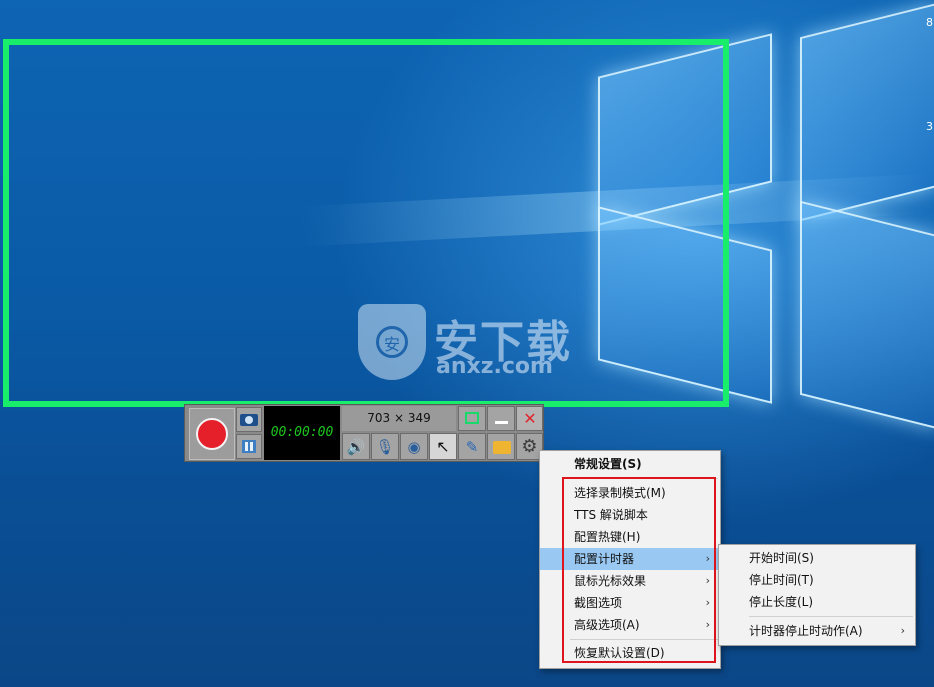  I want to click on cursor-icon: ↖, so click(443, 446).